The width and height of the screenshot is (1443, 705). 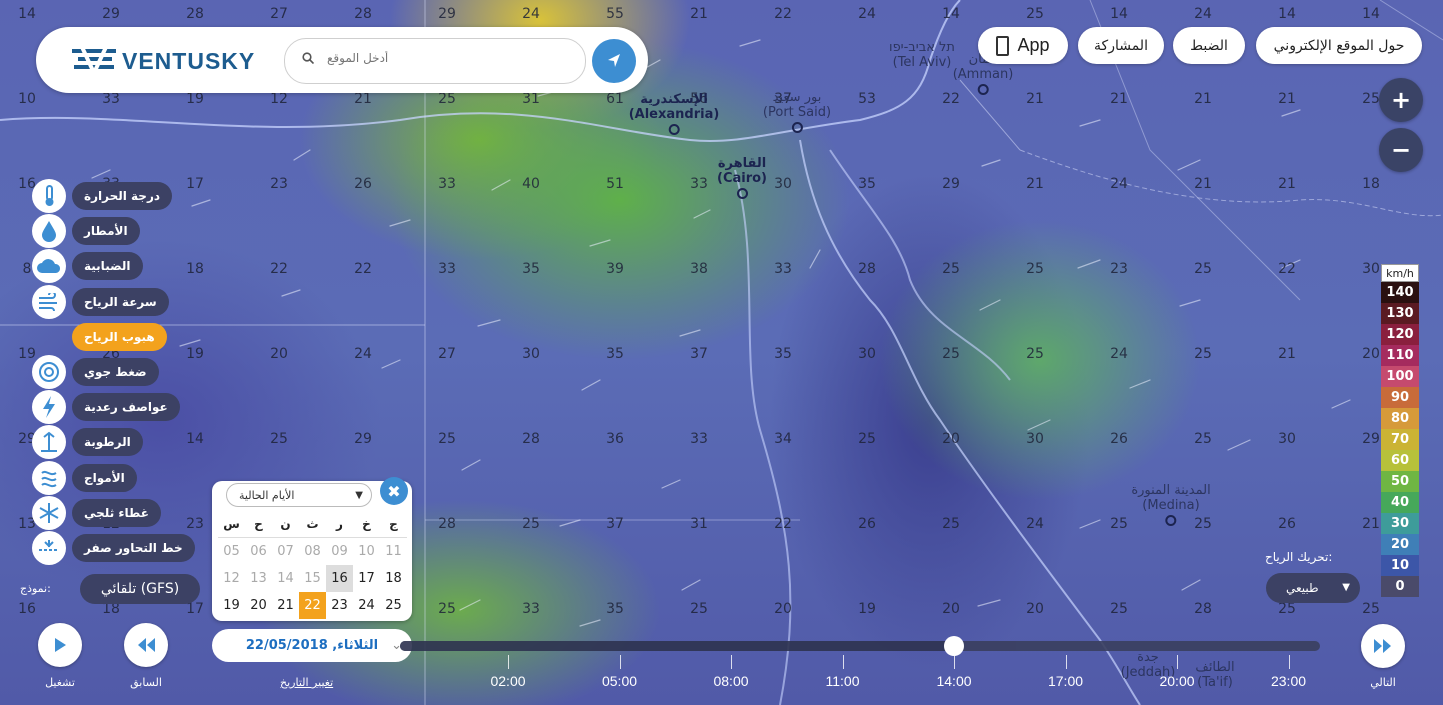 I want to click on timeline-hour-label: 11:00, so click(x=843, y=681).